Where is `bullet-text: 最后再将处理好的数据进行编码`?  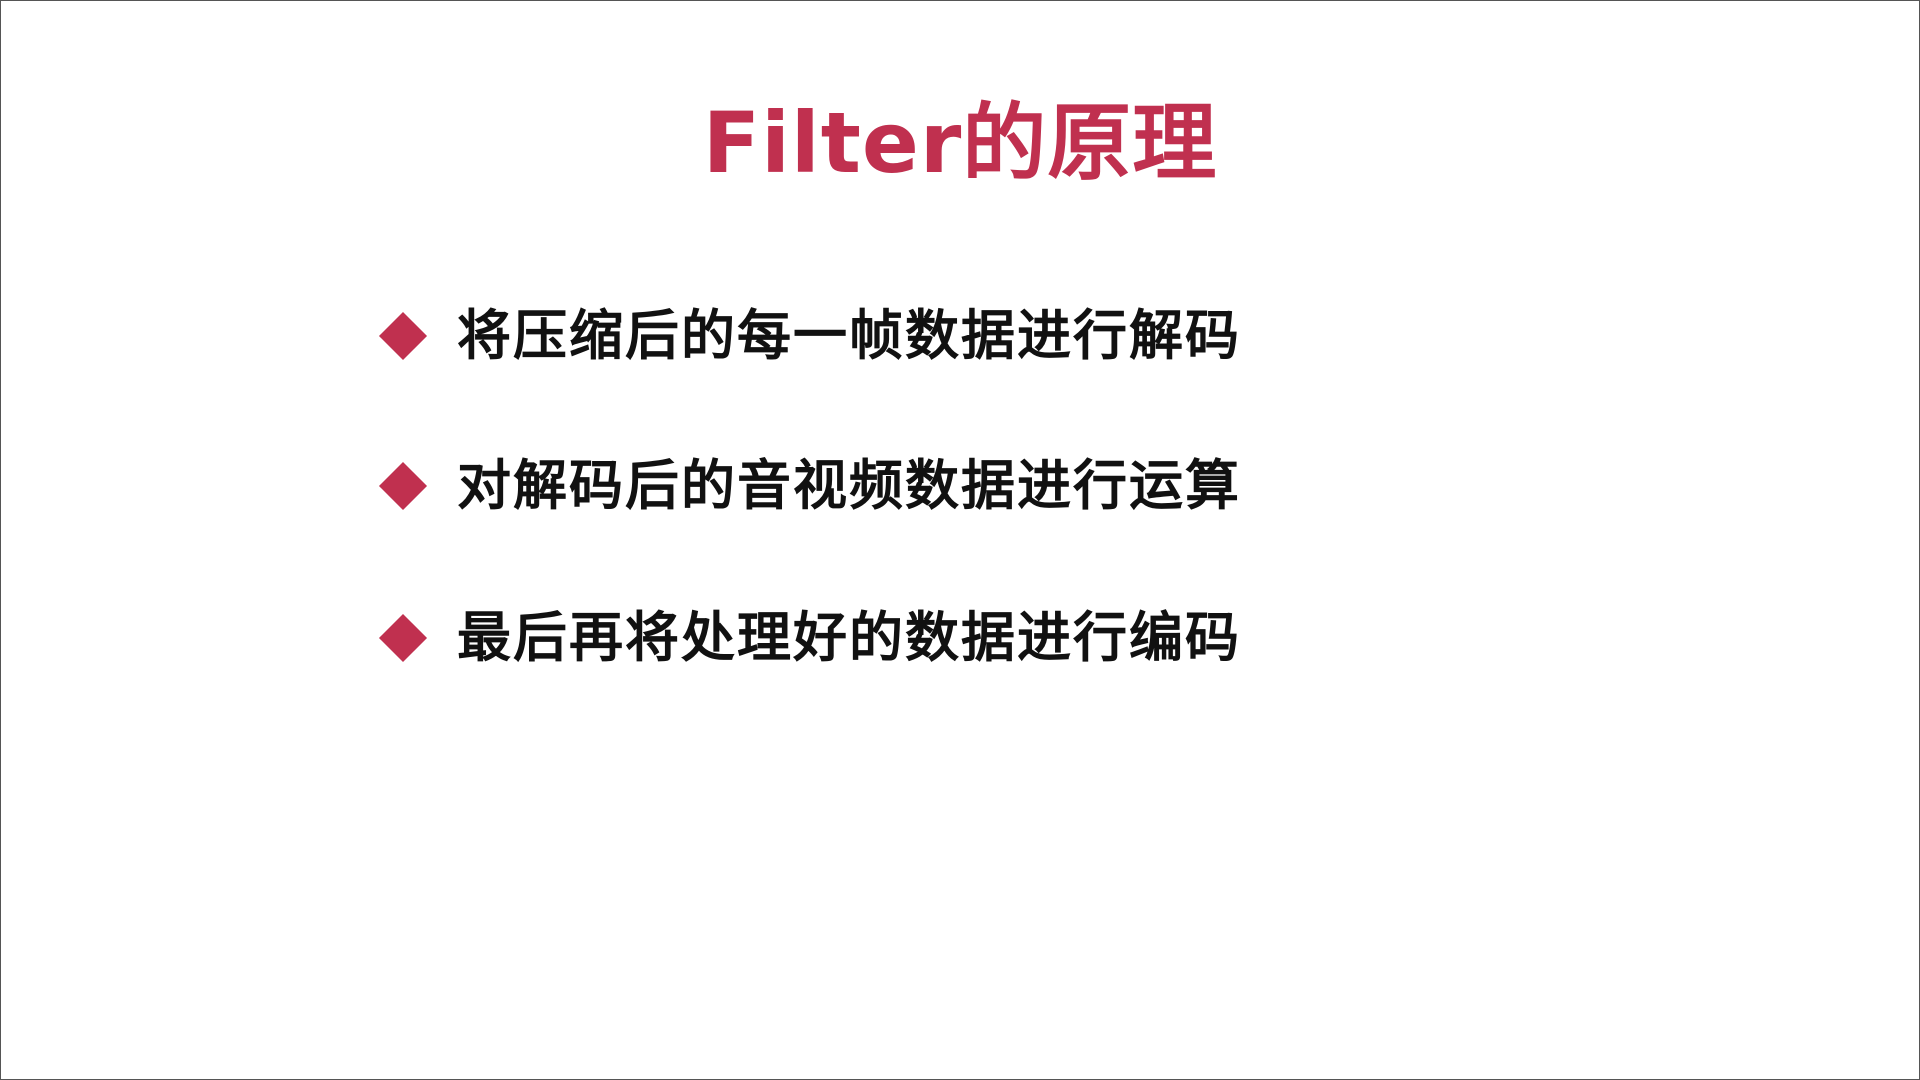 bullet-text: 最后再将处理好的数据进行编码 is located at coordinates (849, 637).